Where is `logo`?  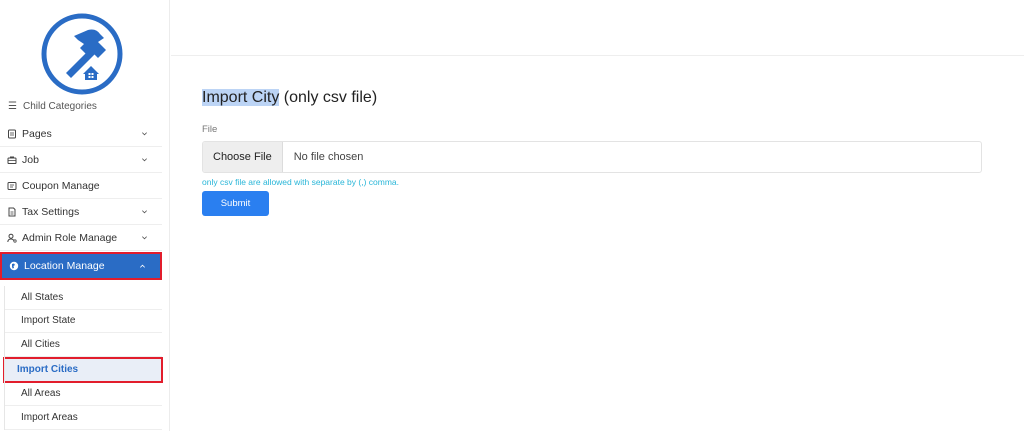 logo is located at coordinates (82, 54).